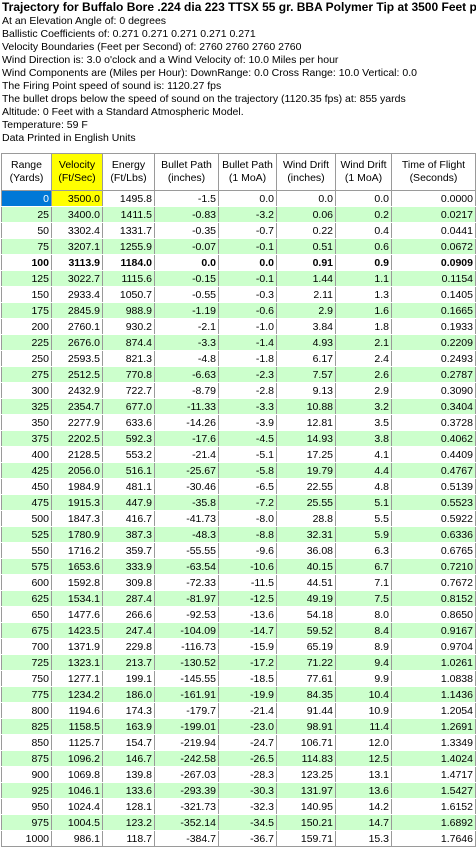 The height and width of the screenshot is (847, 476). I want to click on cell-wind-drift-inches: 25.55, so click(306, 502).